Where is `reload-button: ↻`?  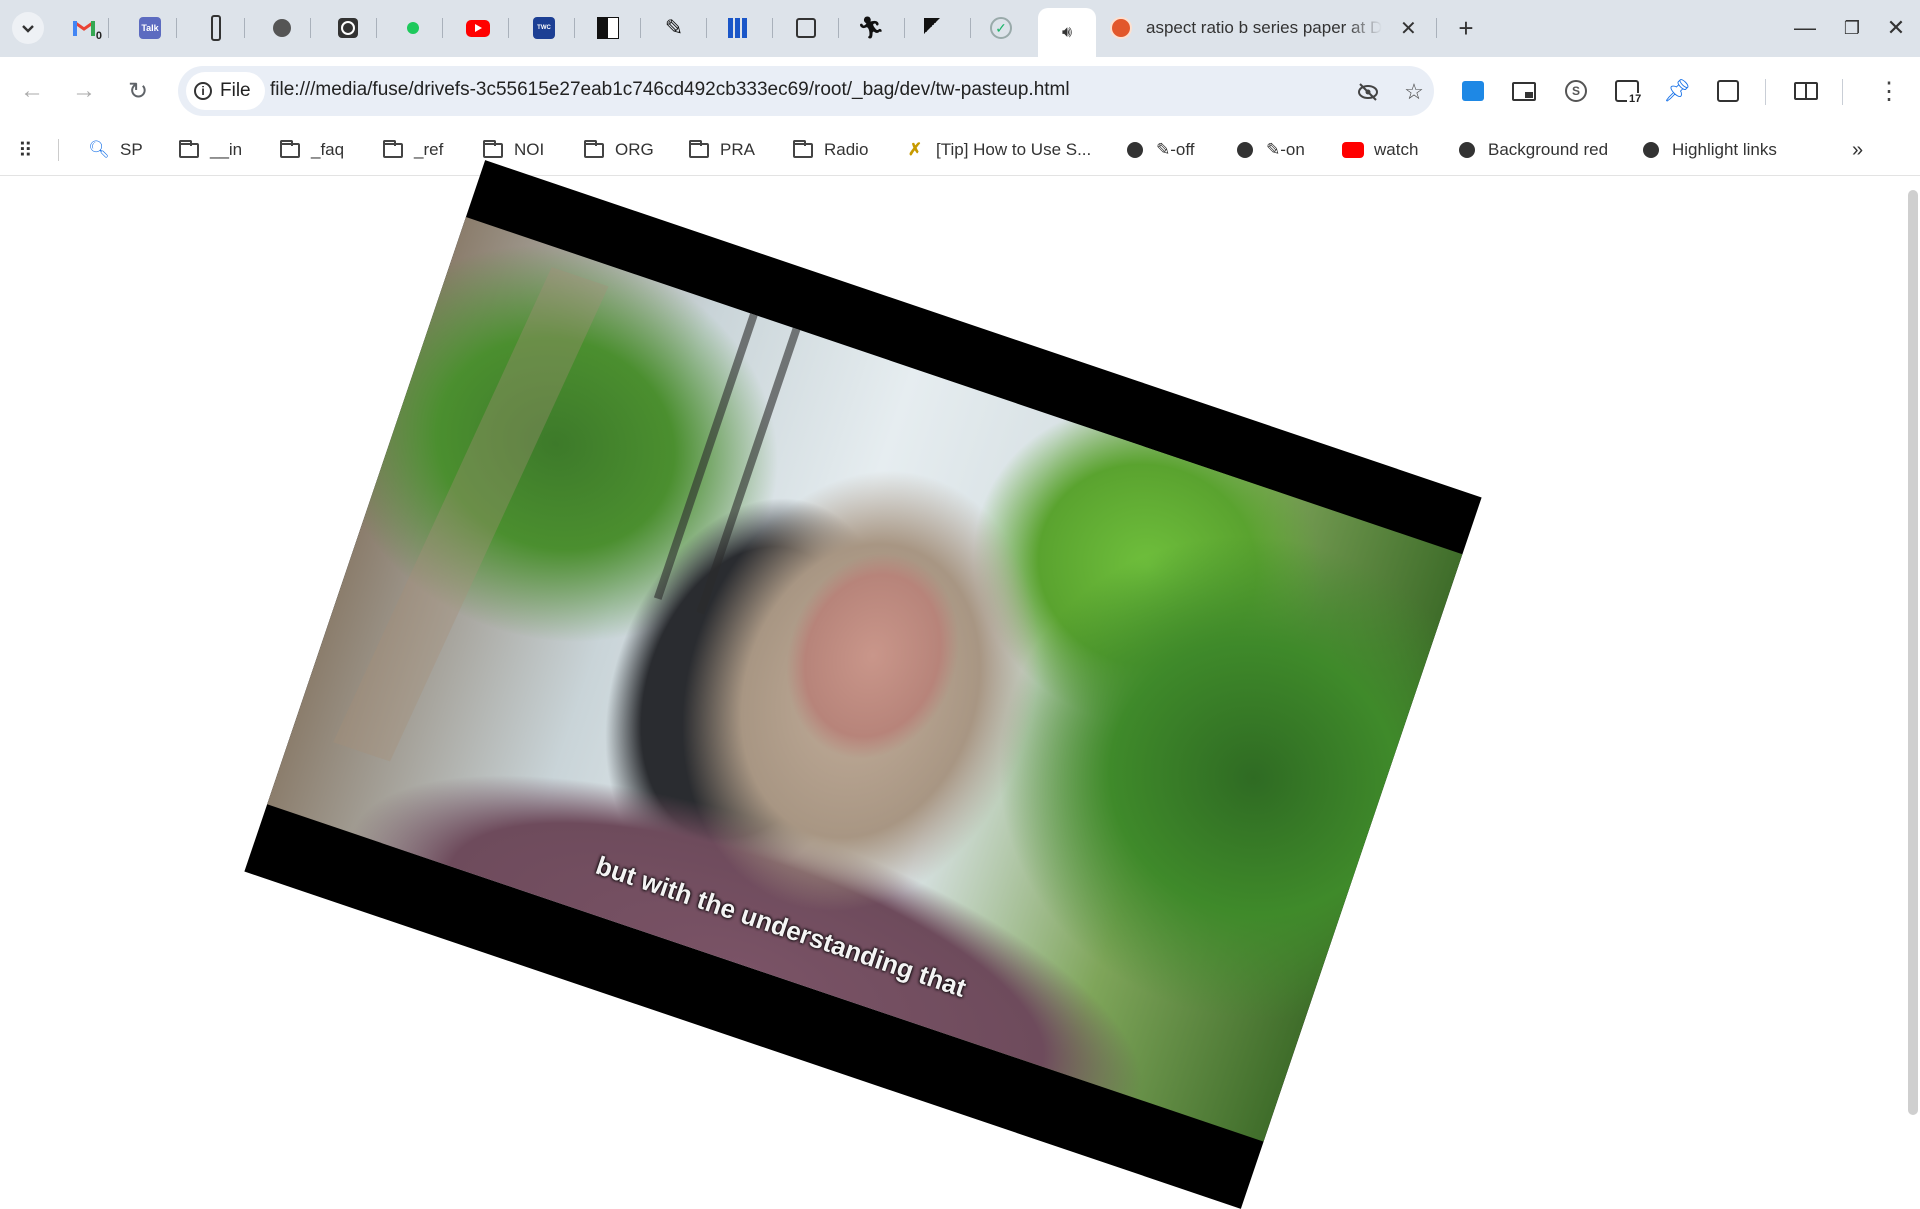 reload-button: ↻ is located at coordinates (138, 91).